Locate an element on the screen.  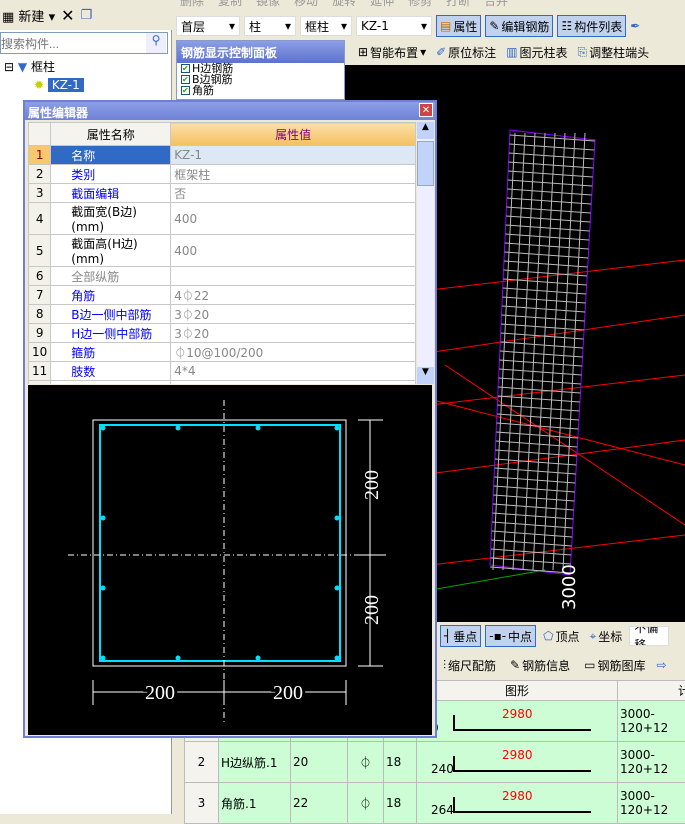
vertex-snap-button: ⬠顶点 is located at coordinates (561, 636).